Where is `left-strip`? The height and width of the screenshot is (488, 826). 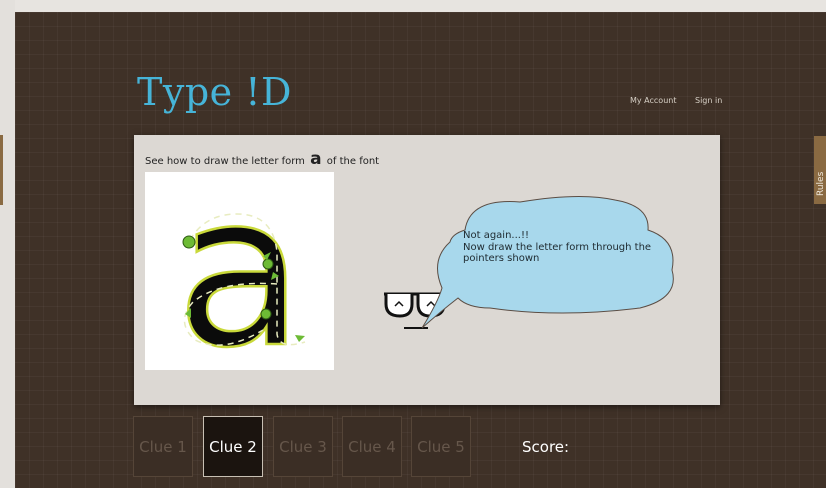 left-strip is located at coordinates (7, 244).